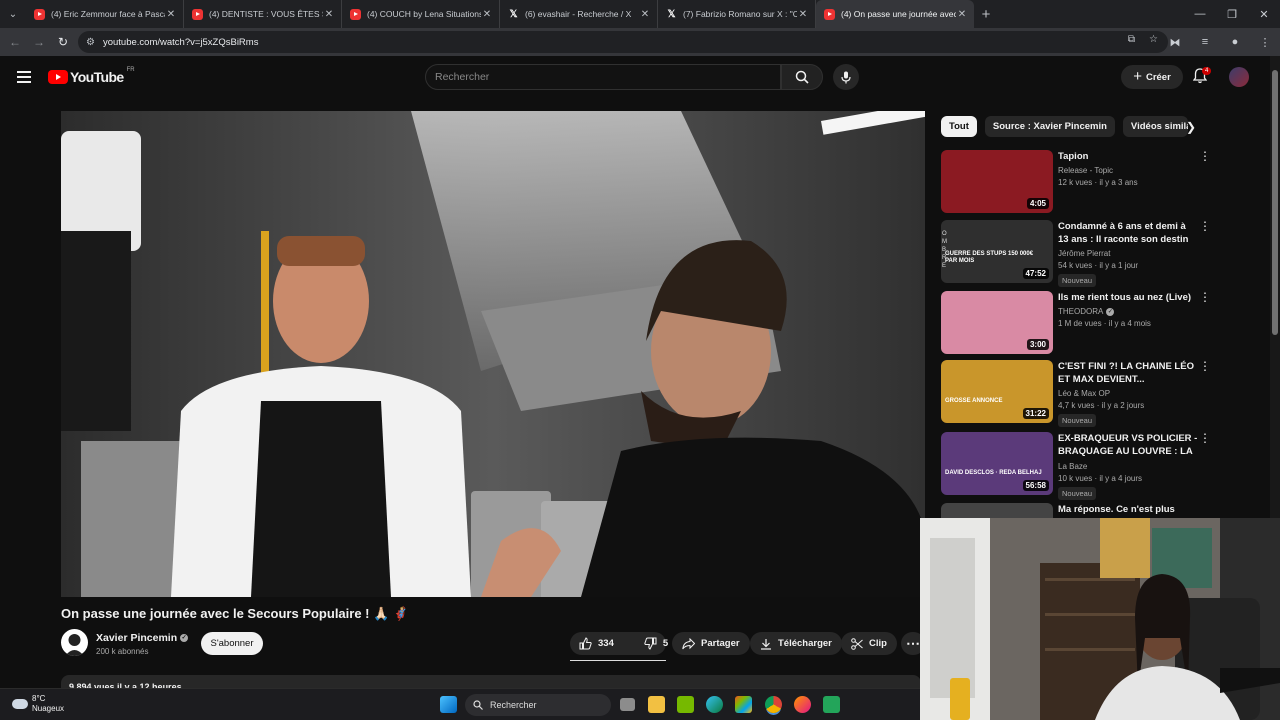 This screenshot has height=720, width=1280. I want to click on video-thumbnail: DAVID DESCLOS · REDA BELHAJ 56:58, so click(997, 463).